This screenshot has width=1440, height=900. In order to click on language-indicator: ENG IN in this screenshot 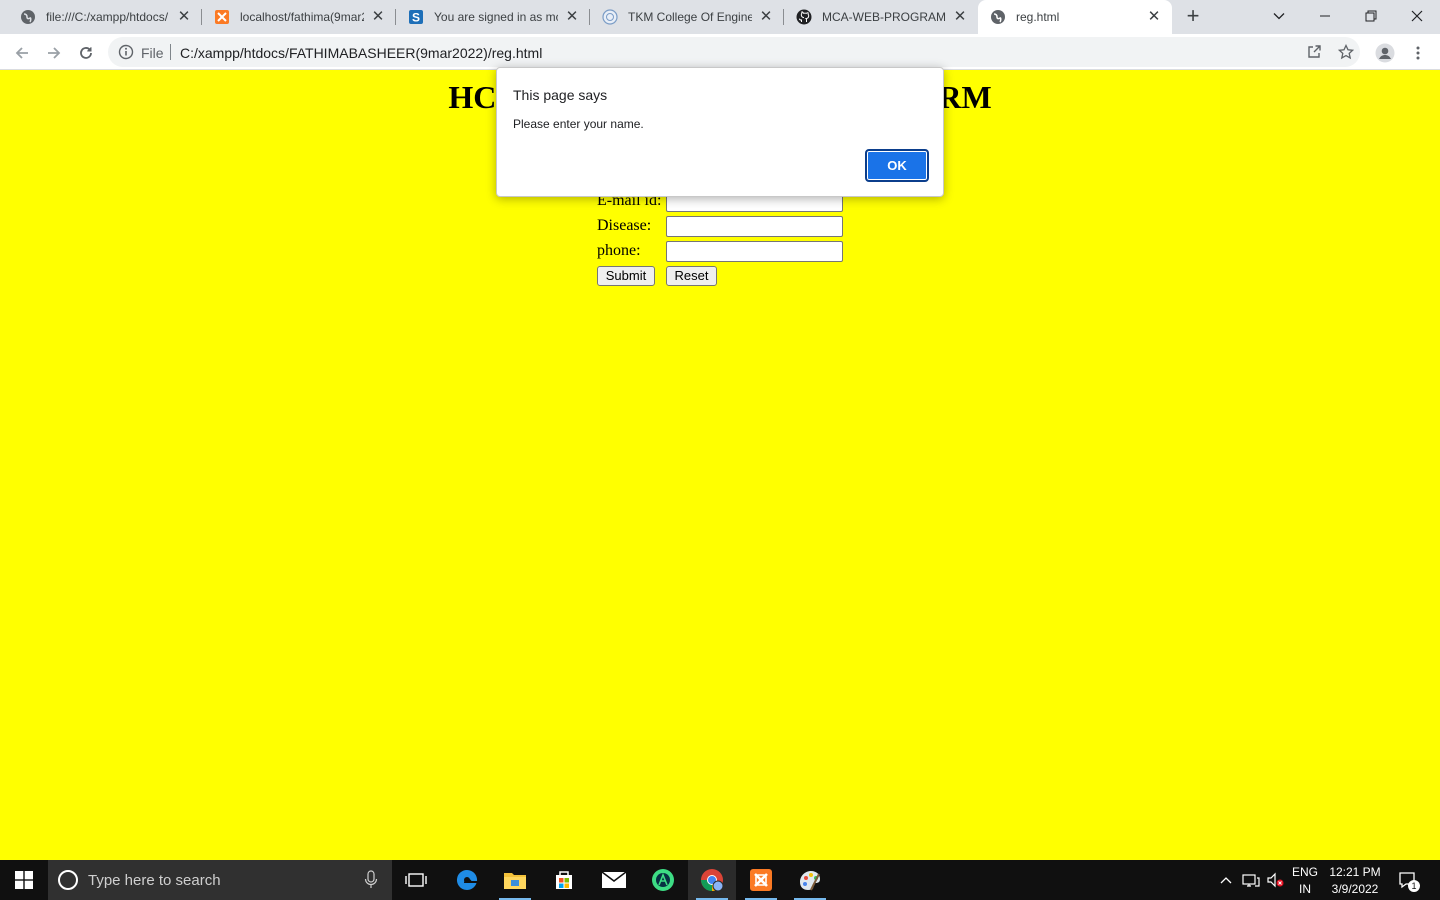, I will do `click(1305, 881)`.